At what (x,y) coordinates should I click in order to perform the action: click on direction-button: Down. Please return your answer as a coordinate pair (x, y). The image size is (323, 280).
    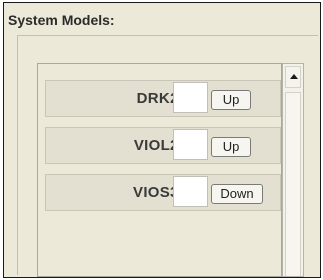
    Looking at the image, I should click on (237, 194).